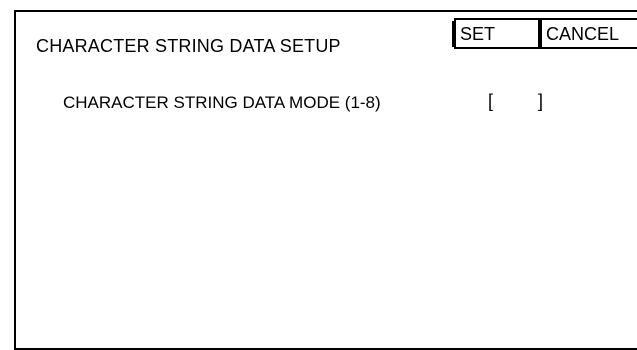  I want to click on mode-field-label: CHARACTER STRING DATA MODE (1-8), so click(222, 102).